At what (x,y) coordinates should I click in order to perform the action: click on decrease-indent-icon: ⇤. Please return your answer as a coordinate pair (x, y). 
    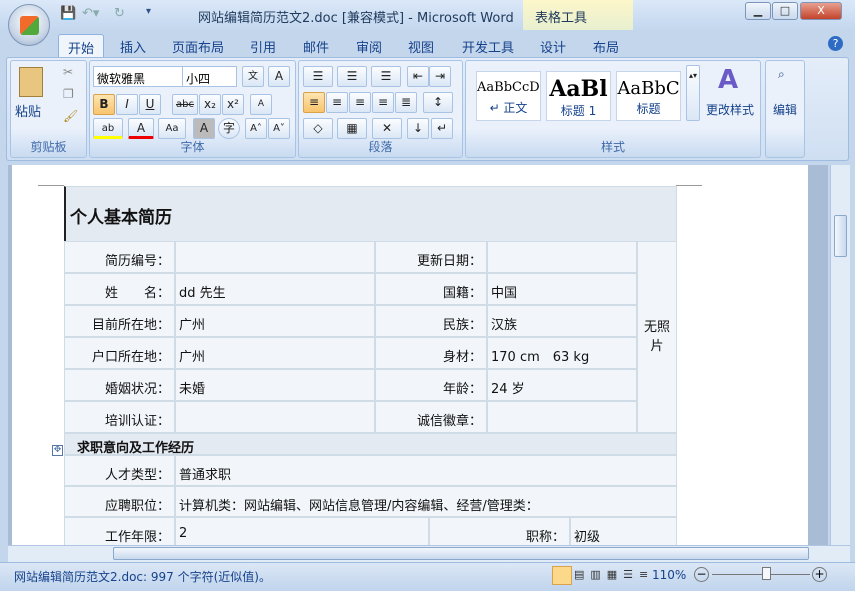
    Looking at the image, I should click on (418, 76).